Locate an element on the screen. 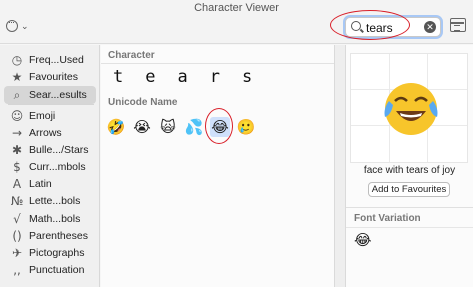  sidebar-item-latin-letter: A Latin is located at coordinates (50, 184).